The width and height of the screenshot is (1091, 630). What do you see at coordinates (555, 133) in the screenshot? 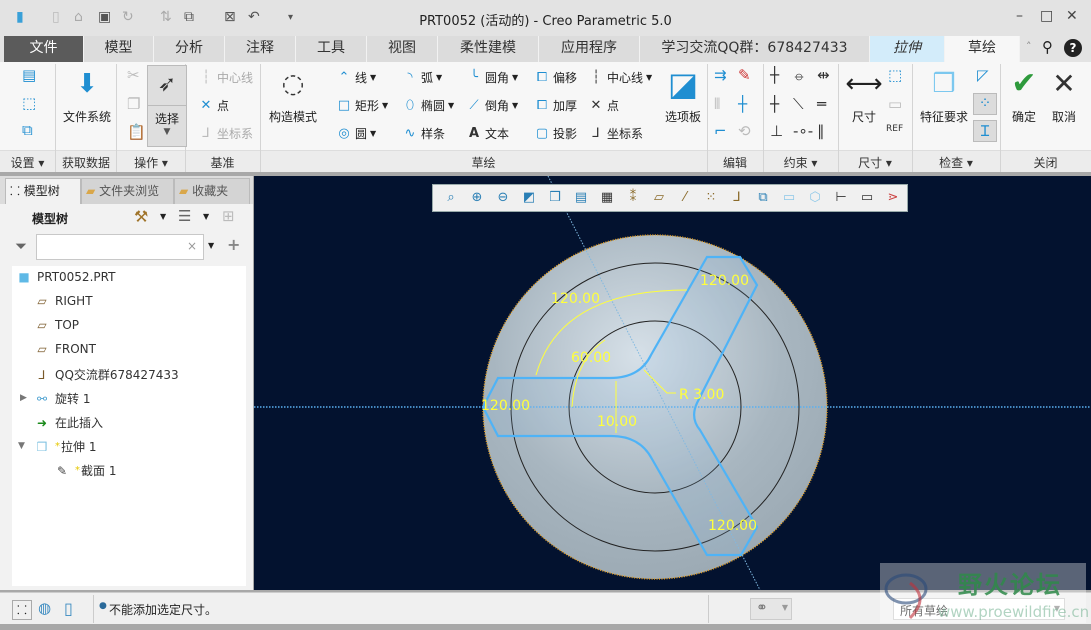
I see `project-button: ▢ 投影` at bounding box center [555, 133].